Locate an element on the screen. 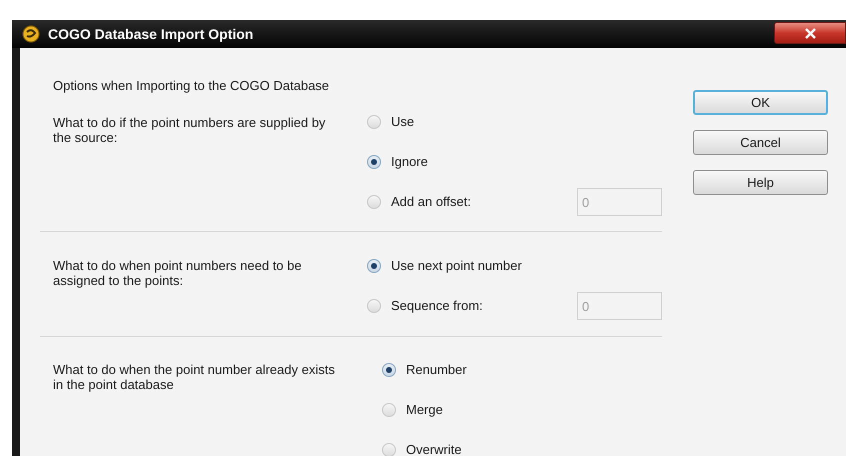 This screenshot has width=846, height=456. dialog-button: OK is located at coordinates (760, 102).